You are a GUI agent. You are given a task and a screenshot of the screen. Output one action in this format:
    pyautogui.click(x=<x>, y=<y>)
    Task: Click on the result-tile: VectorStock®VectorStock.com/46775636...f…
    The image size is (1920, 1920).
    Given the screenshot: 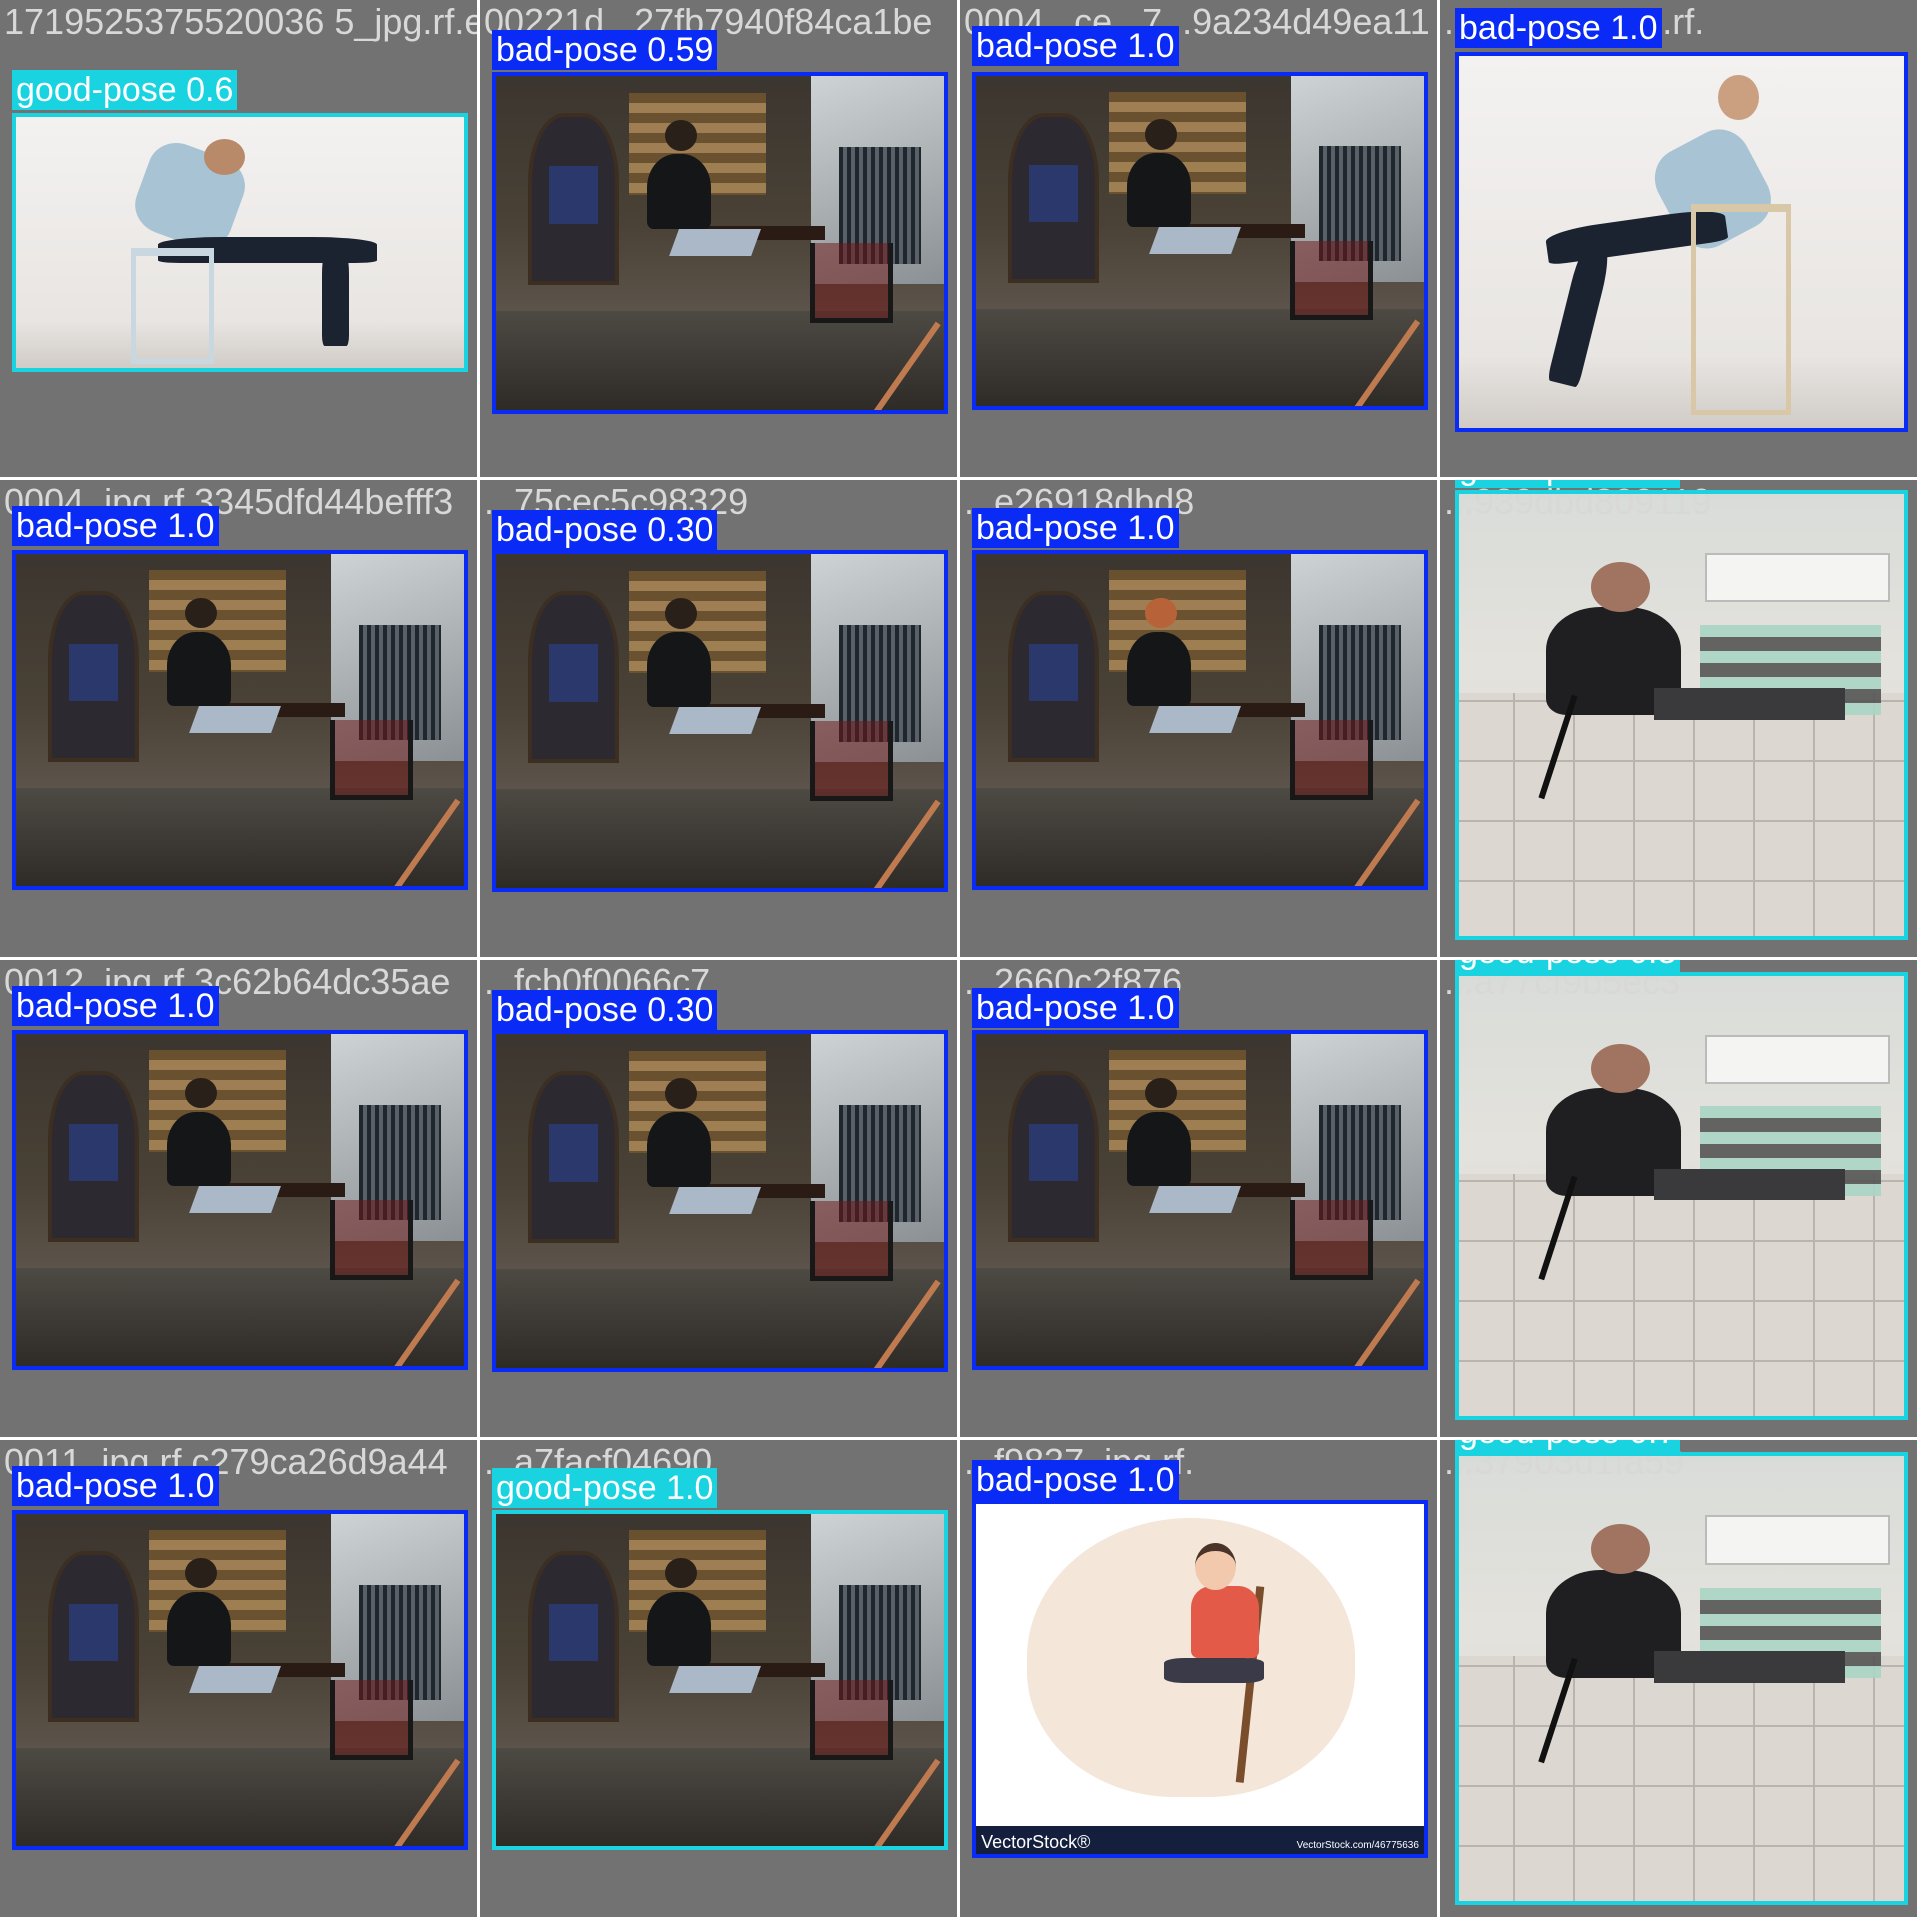 What is the action you would take?
    pyautogui.click(x=1200, y=1680)
    